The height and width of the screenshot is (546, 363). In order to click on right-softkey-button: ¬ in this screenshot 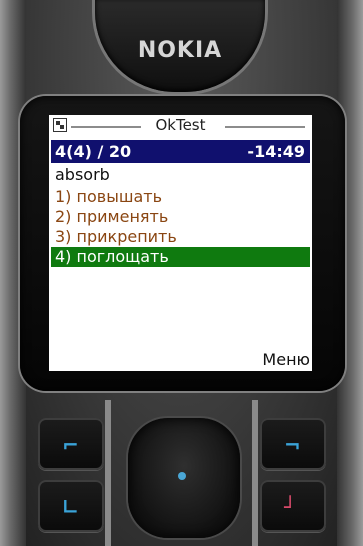, I will do `click(293, 444)`.